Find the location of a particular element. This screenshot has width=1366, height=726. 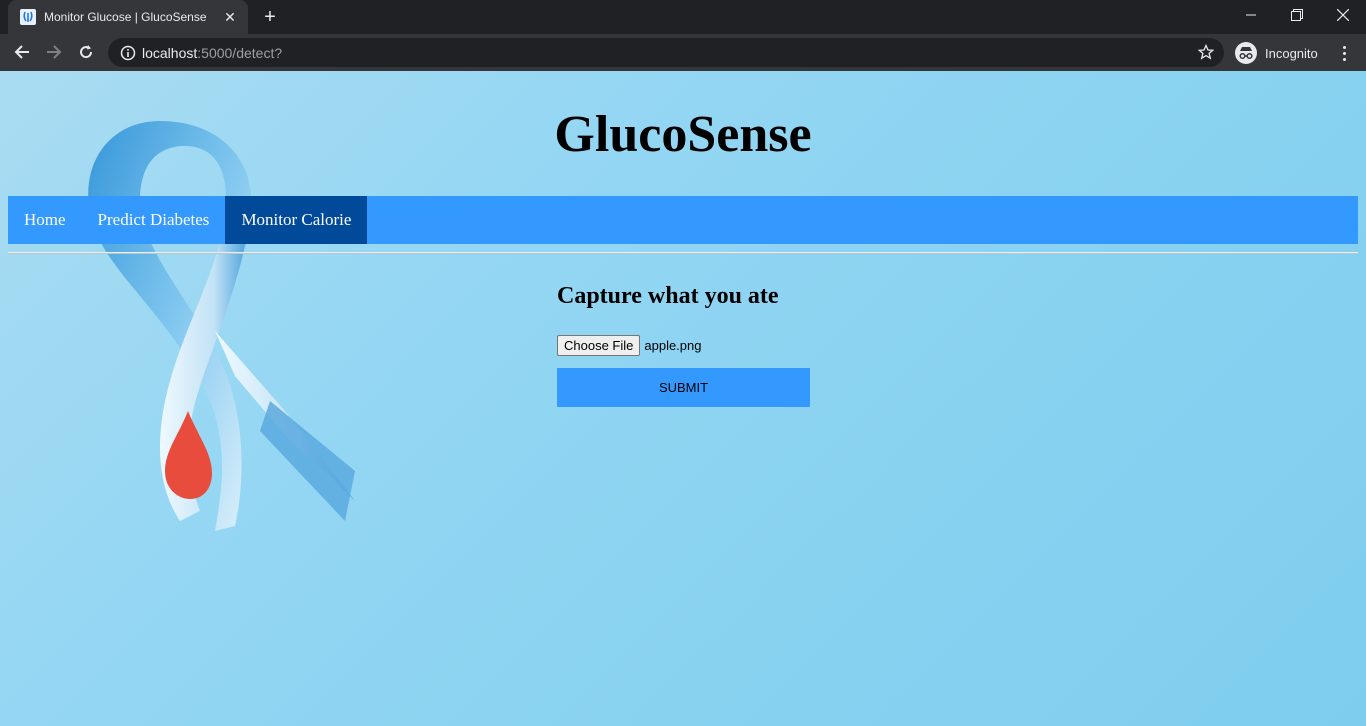

profile-label: Incognito is located at coordinates (1291, 53).